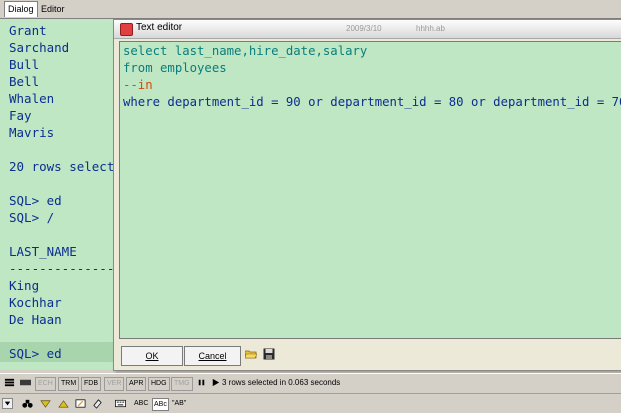 This screenshot has width=621, height=413. What do you see at coordinates (45, 384) in the screenshot?
I see `toggle-ech: ECH` at bounding box center [45, 384].